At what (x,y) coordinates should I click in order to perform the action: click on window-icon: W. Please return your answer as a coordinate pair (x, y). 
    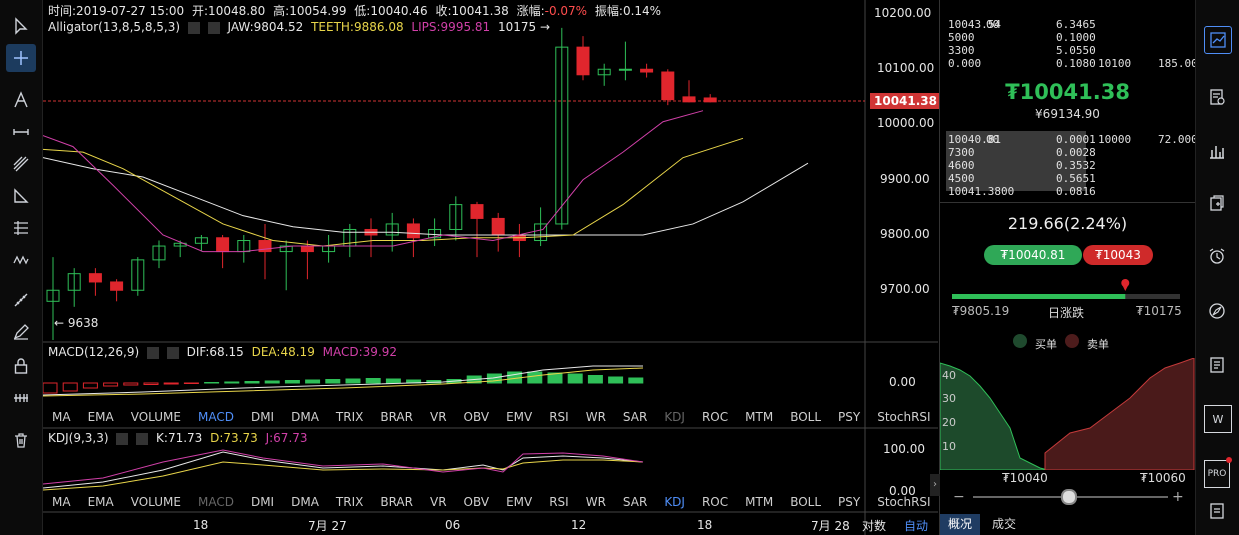
    Looking at the image, I should click on (1218, 419).